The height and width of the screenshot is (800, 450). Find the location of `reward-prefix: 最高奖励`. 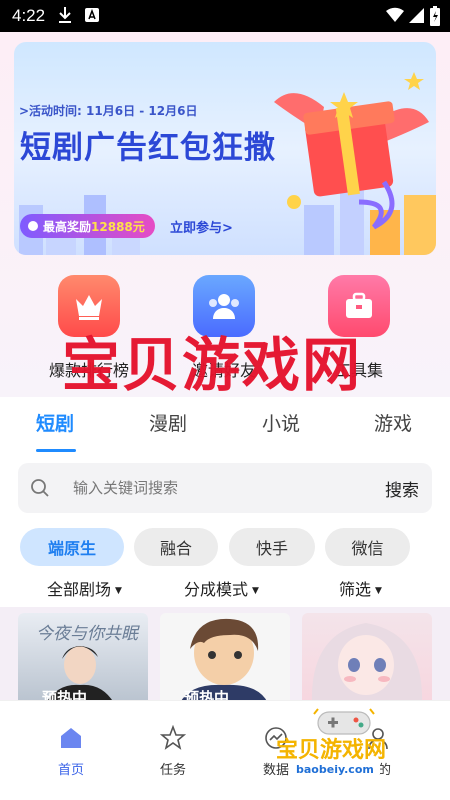

reward-prefix: 最高奖励 is located at coordinates (67, 226).